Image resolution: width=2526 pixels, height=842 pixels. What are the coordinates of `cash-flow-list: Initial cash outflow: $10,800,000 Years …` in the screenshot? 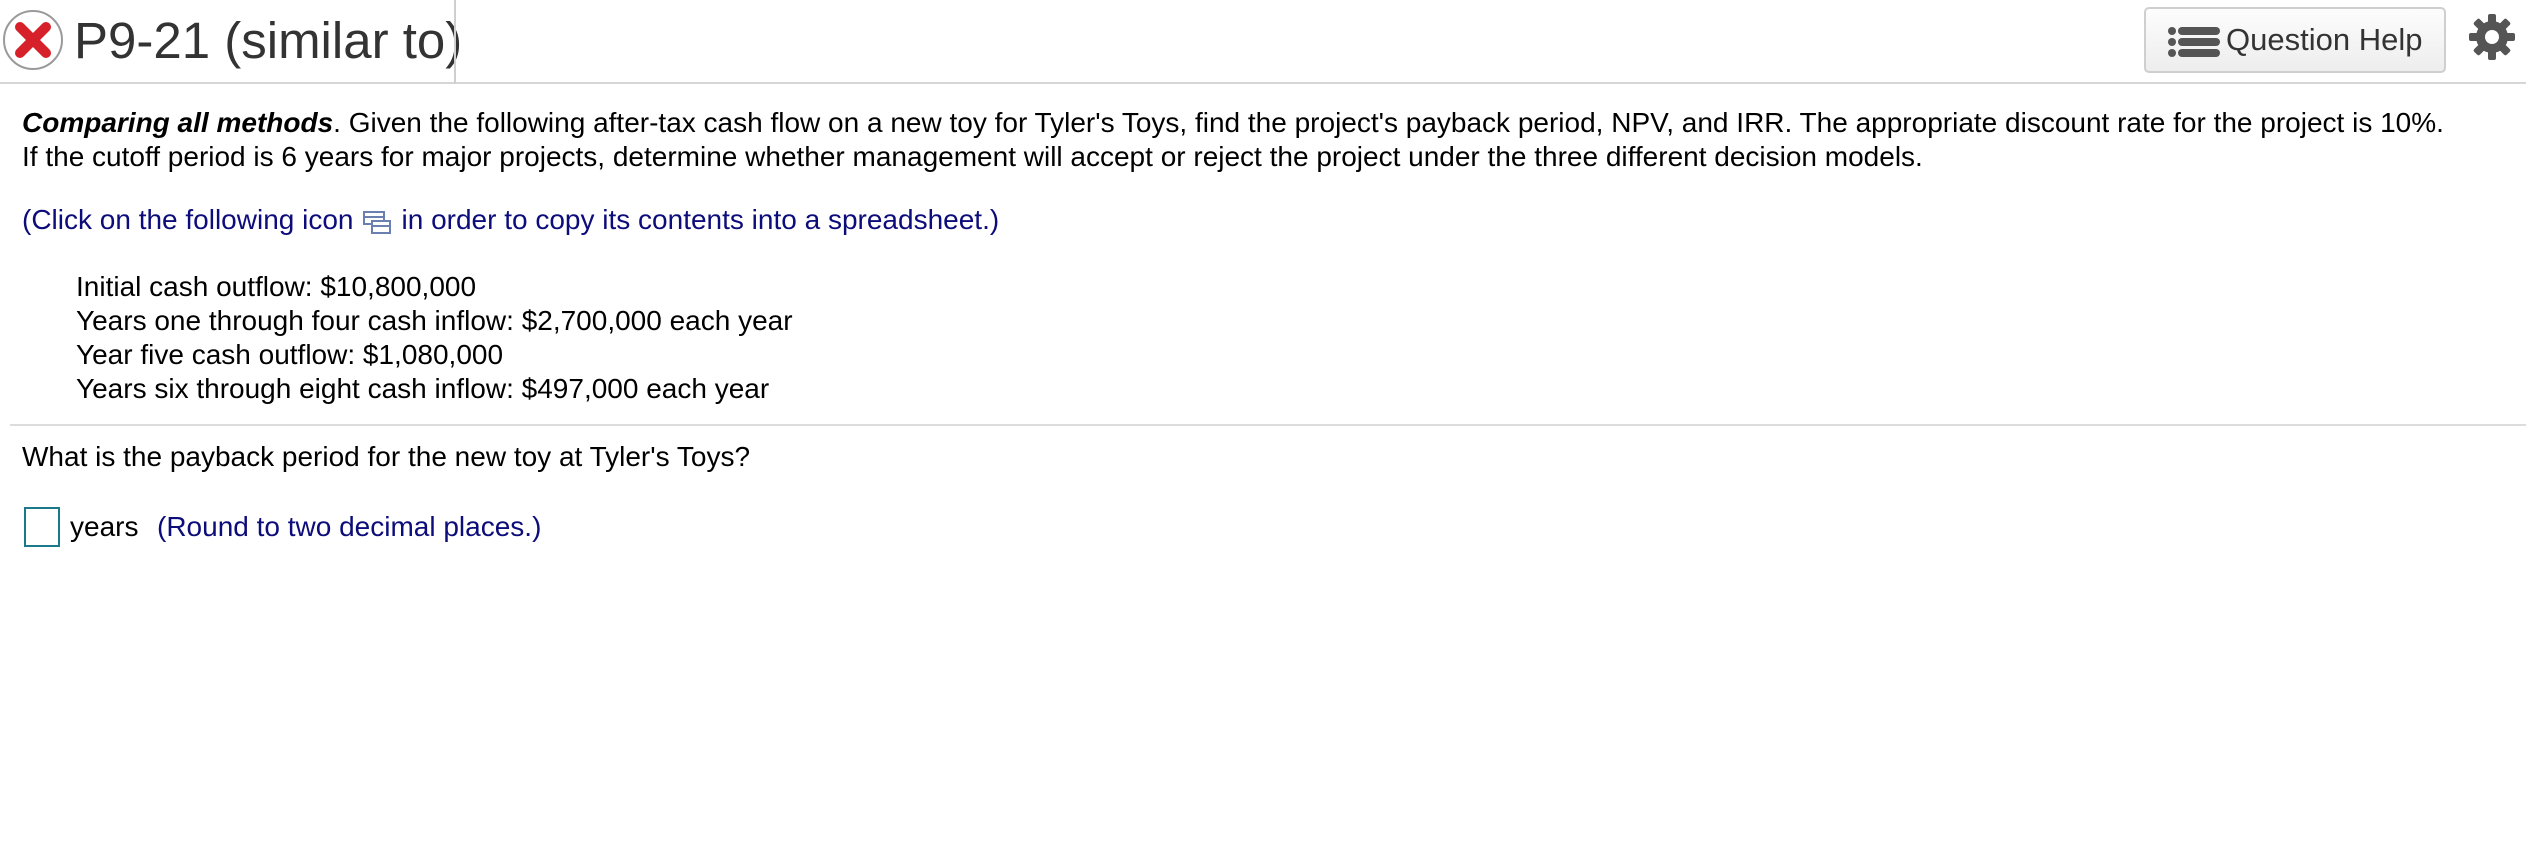 It's located at (434, 338).